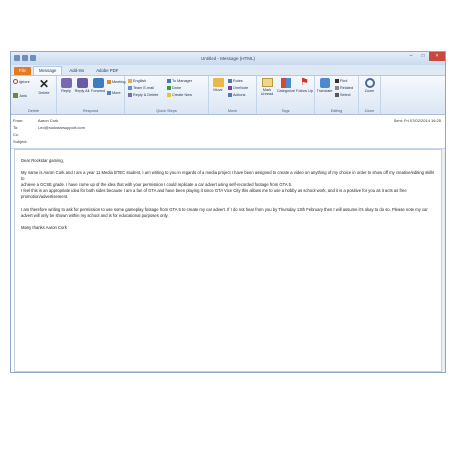  I want to click on lightning-icon, so click(169, 95).